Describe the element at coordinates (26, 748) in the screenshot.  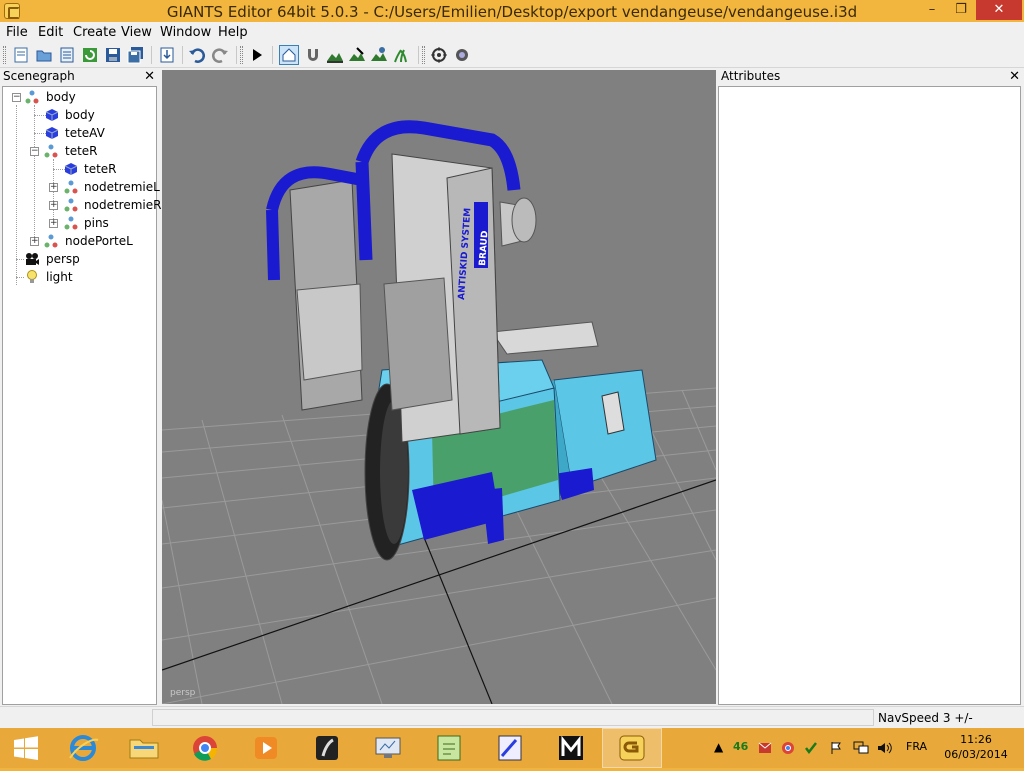
I see `start-button` at that location.